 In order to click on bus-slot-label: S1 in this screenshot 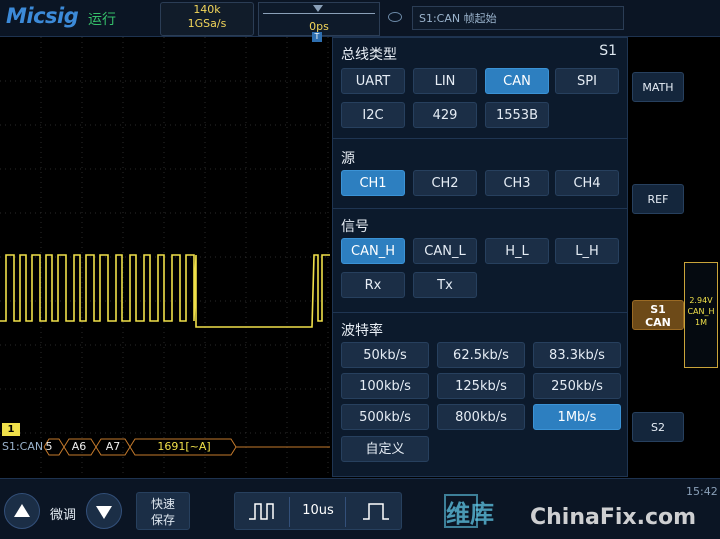, I will do `click(608, 51)`.